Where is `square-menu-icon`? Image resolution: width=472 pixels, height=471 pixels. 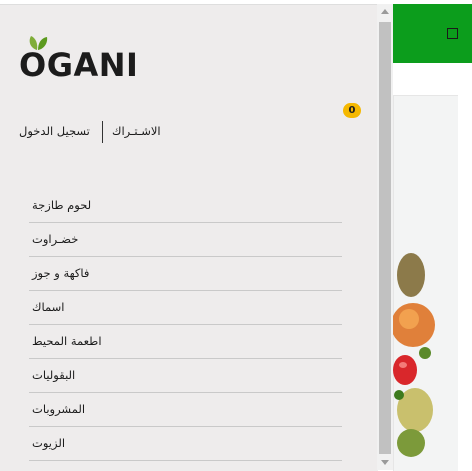 square-menu-icon is located at coordinates (452, 33).